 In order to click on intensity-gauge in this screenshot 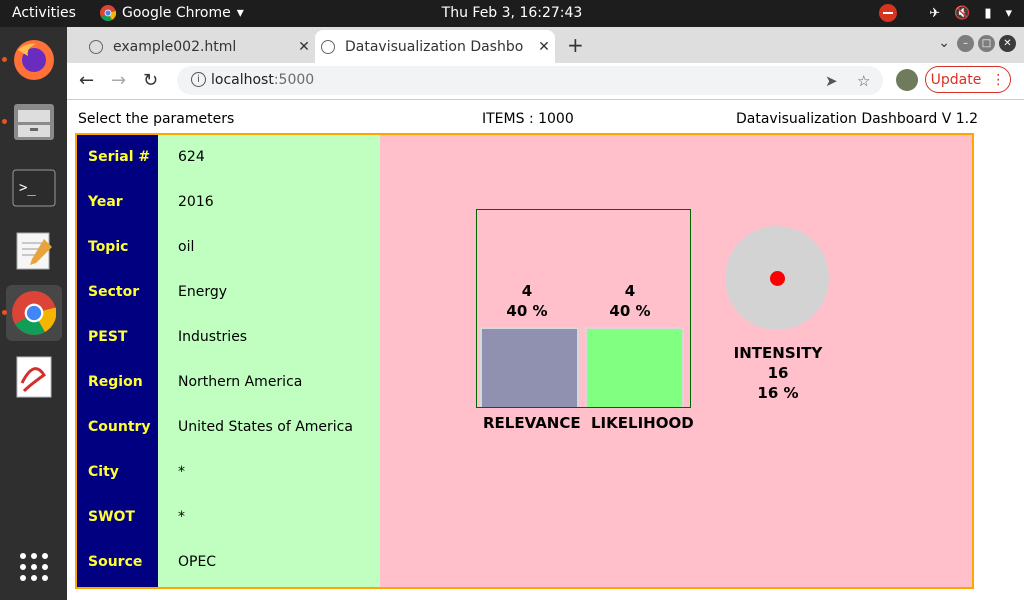, I will do `click(777, 278)`.